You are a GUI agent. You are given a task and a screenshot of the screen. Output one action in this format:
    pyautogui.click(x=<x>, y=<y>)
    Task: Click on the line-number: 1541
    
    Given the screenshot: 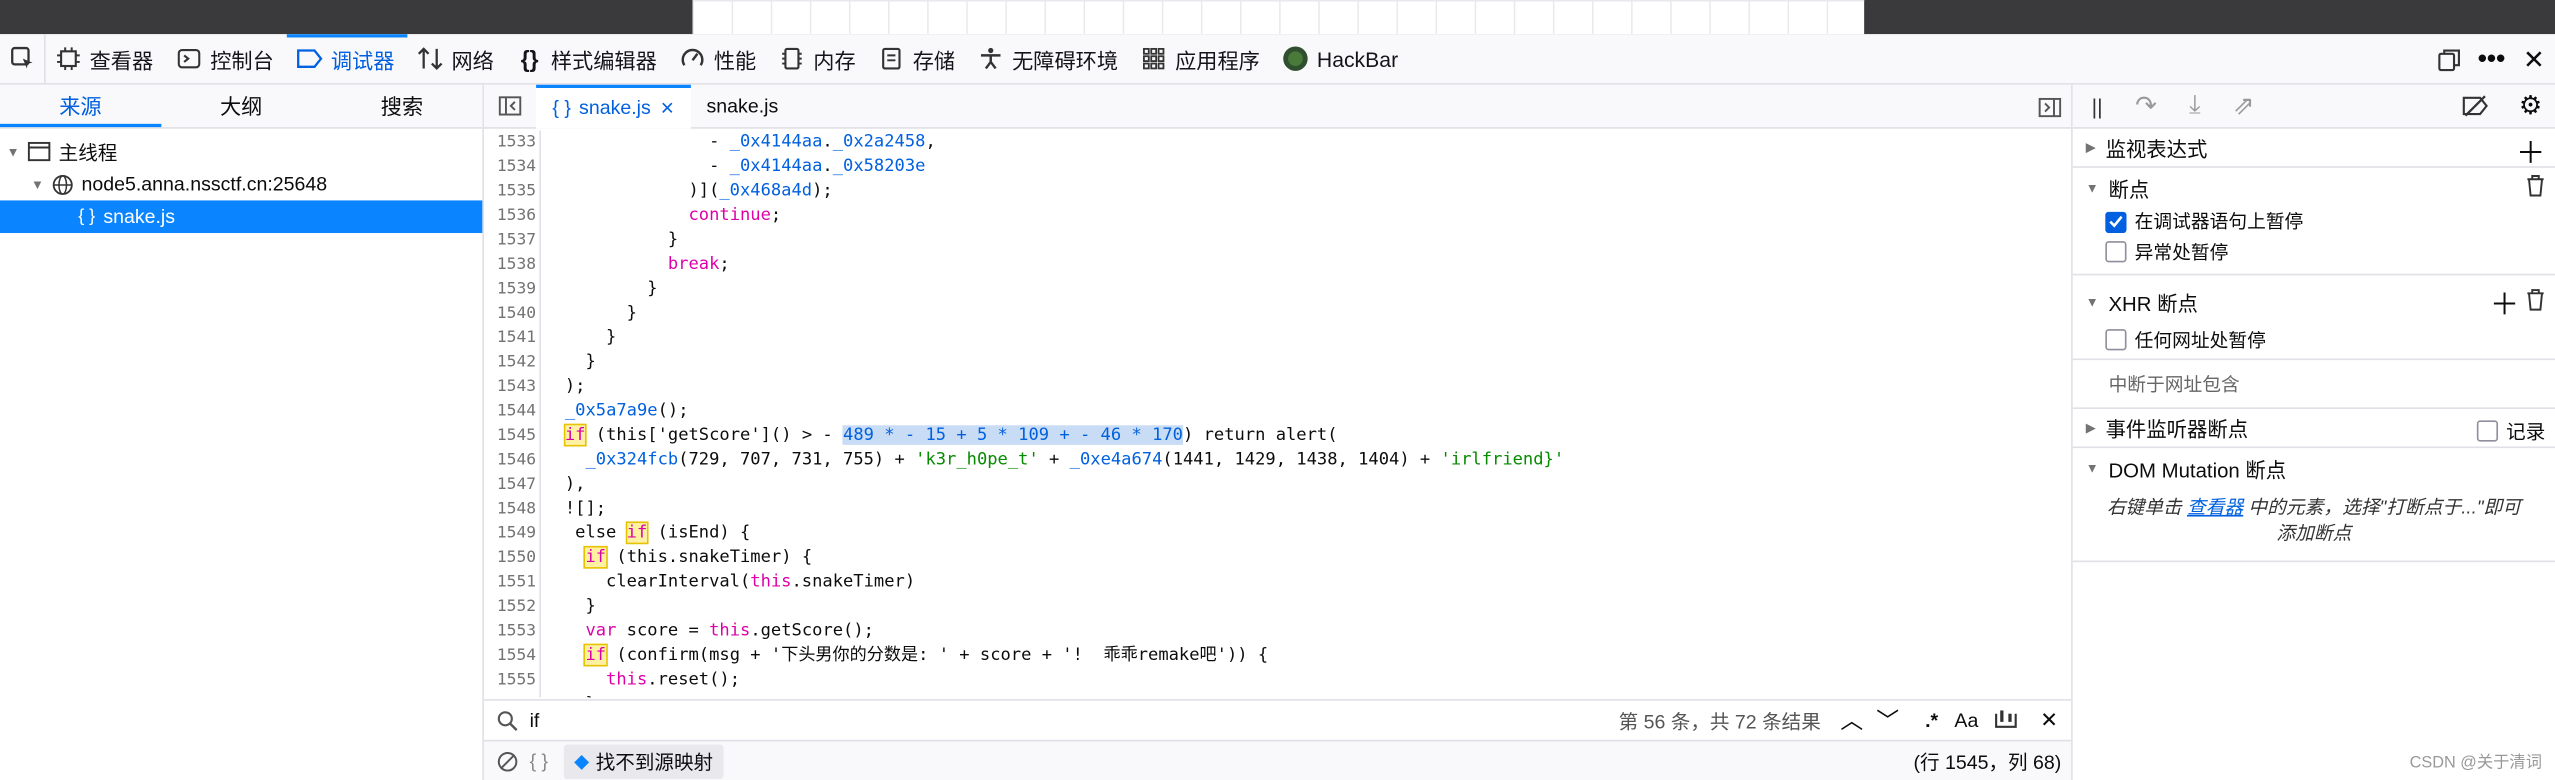 What is the action you would take?
    pyautogui.click(x=511, y=338)
    